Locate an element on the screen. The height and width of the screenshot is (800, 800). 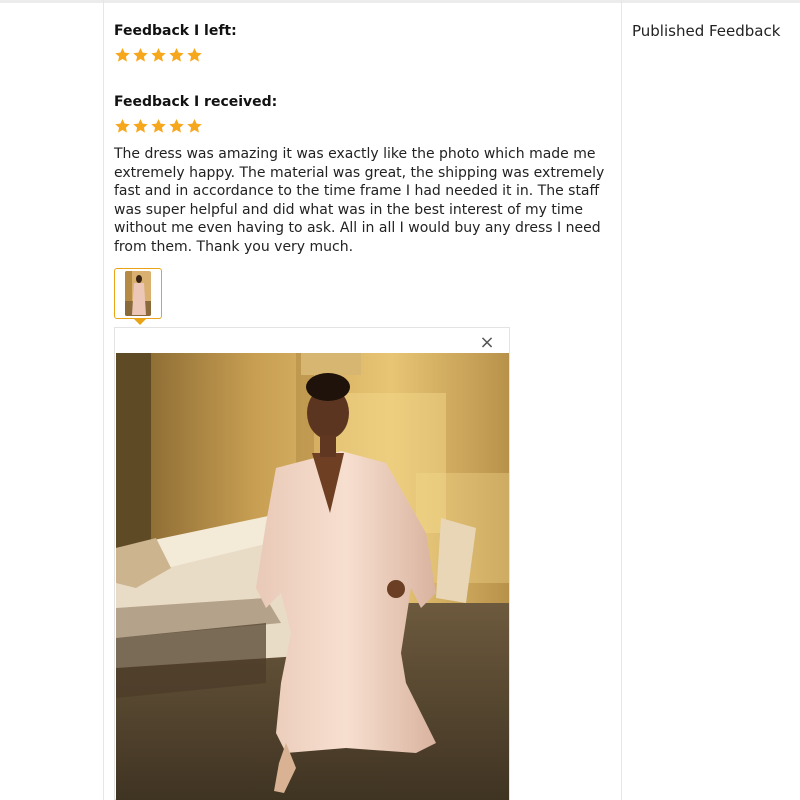
published-feedback-label: Published Feedback is located at coordinates (706, 31).